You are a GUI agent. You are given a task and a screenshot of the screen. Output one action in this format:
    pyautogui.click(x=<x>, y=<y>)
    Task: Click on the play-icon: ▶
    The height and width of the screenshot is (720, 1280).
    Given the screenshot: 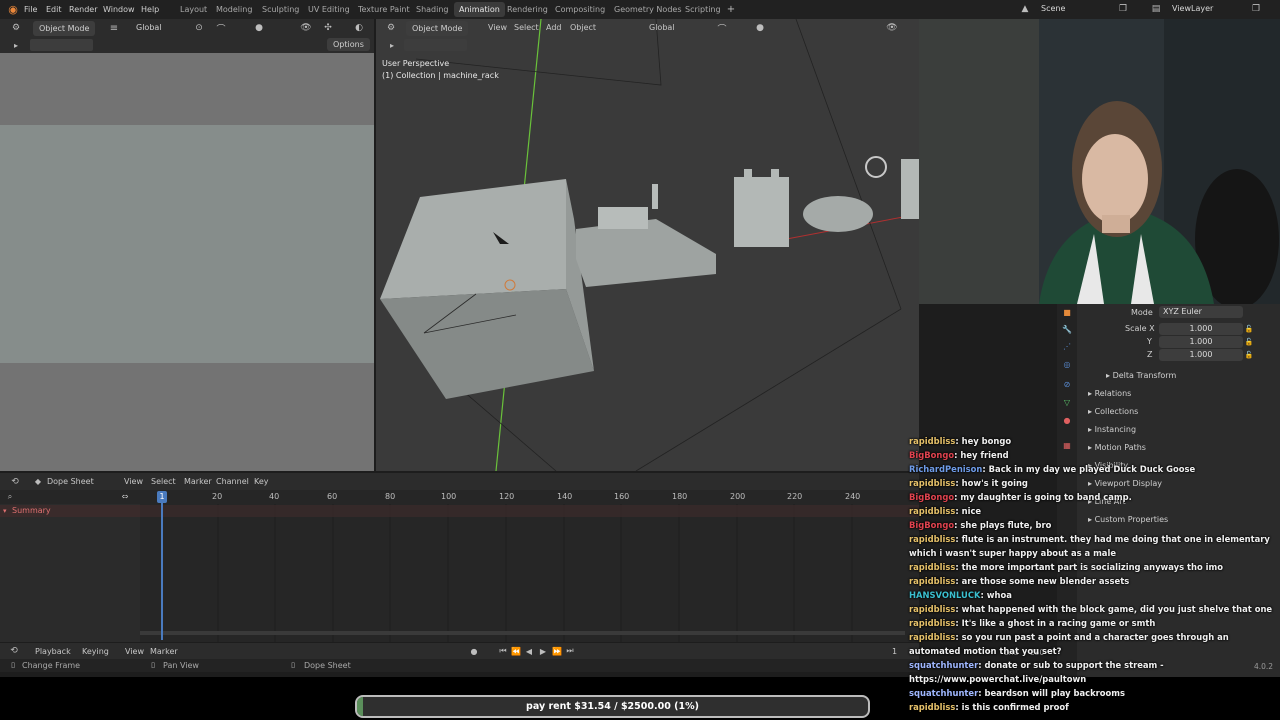 What is the action you would take?
    pyautogui.click(x=543, y=651)
    